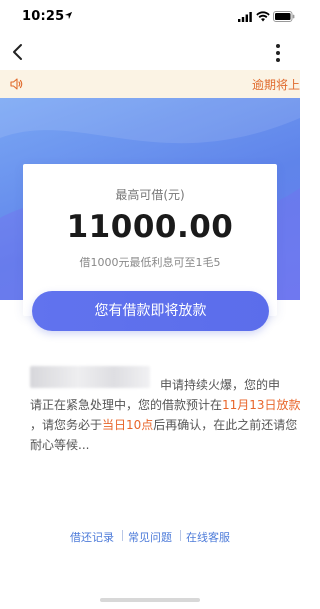  What do you see at coordinates (43, 16) in the screenshot?
I see `status-time: 10:25` at bounding box center [43, 16].